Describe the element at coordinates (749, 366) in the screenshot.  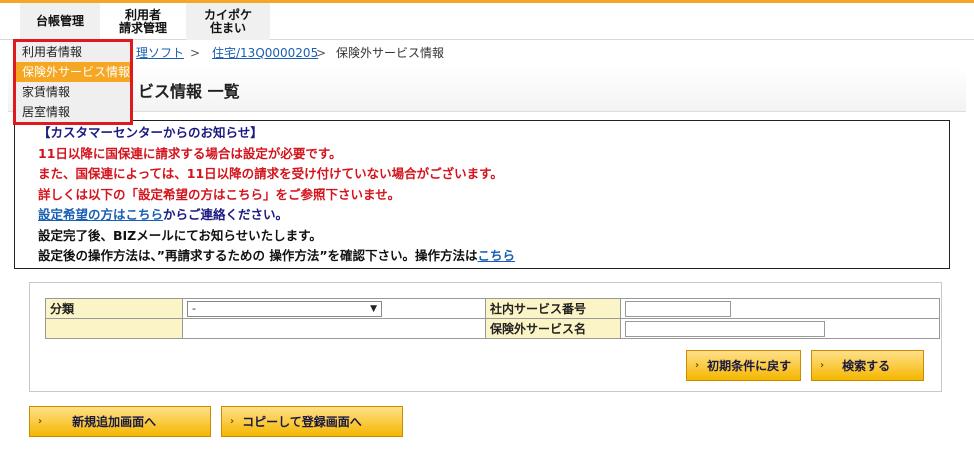
I see `reset-conditions-label: 初期条件に戻す` at that location.